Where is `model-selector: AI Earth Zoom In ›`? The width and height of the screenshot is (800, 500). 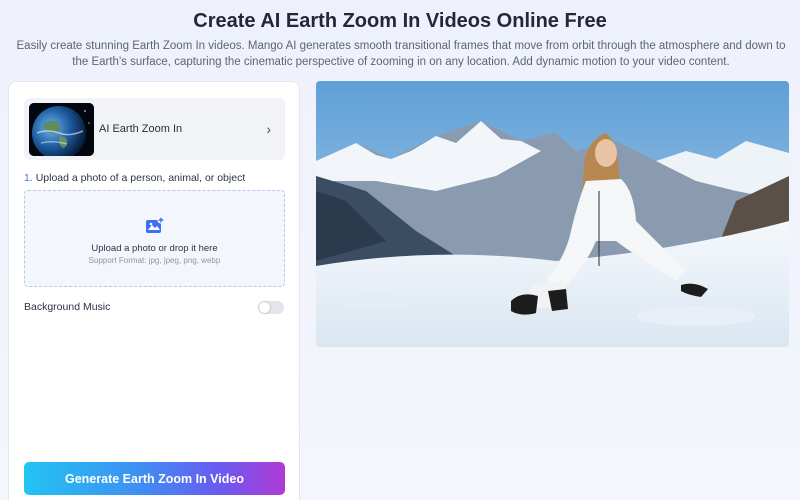 model-selector: AI Earth Zoom In › is located at coordinates (154, 129).